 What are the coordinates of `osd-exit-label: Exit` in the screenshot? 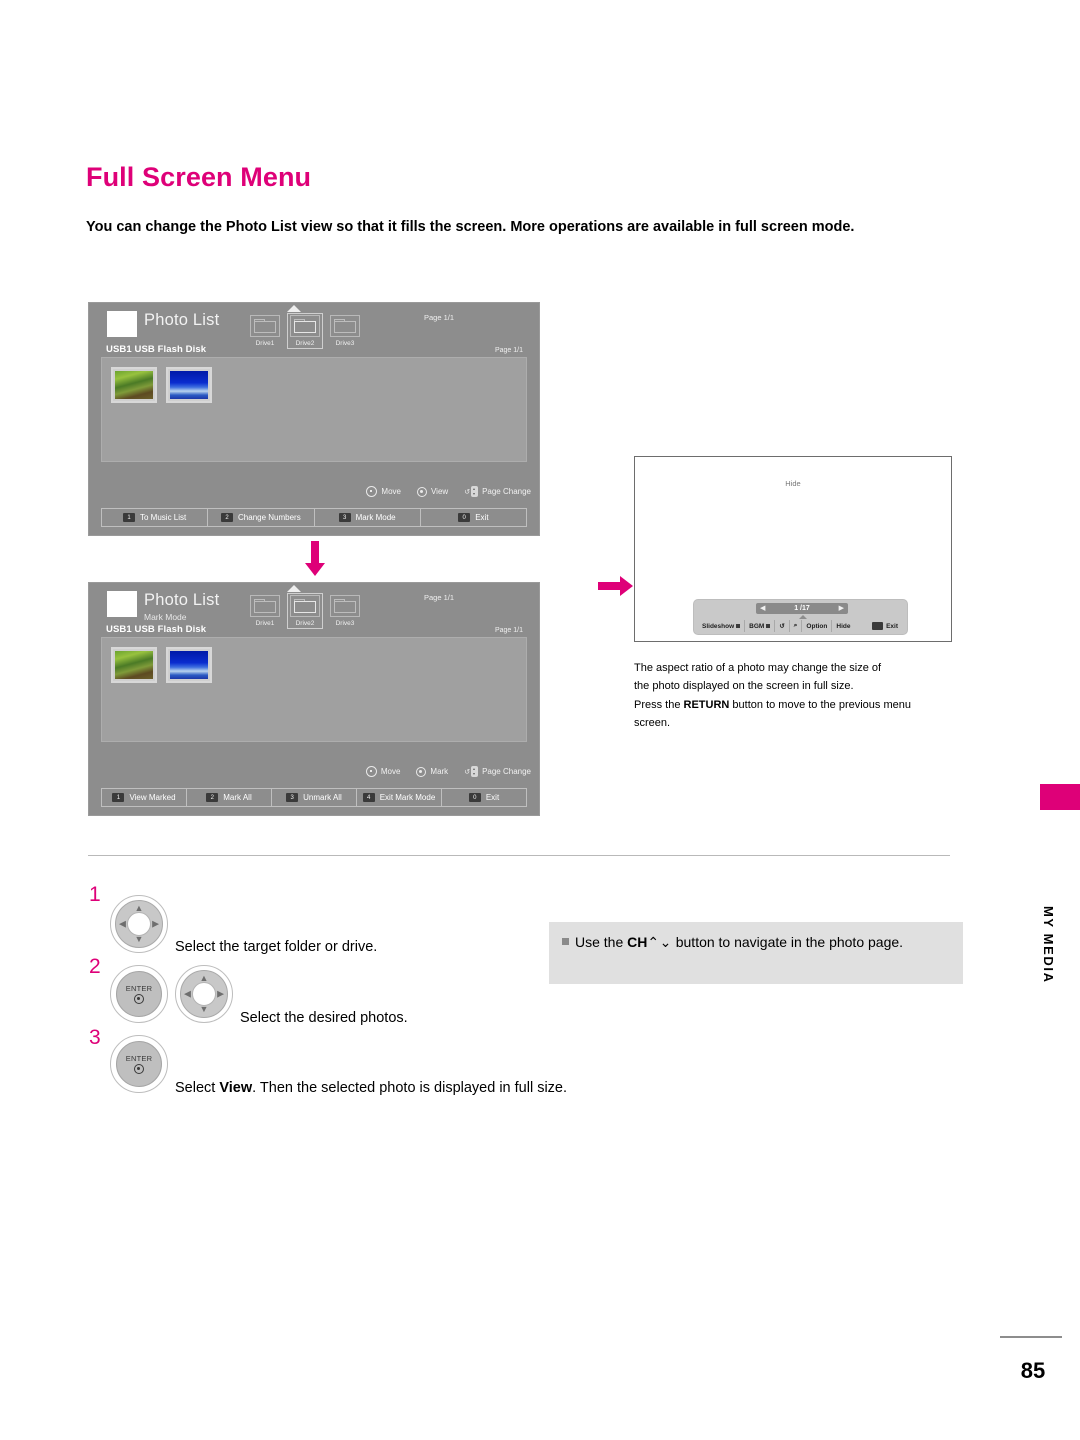 It's located at (892, 626).